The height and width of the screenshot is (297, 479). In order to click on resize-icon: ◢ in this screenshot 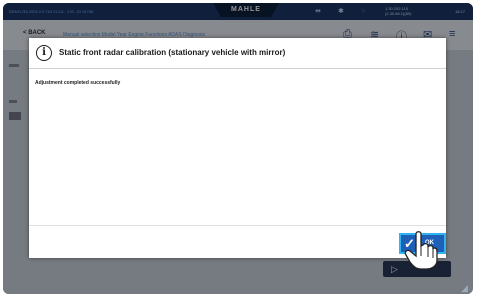, I will do `click(464, 288)`.